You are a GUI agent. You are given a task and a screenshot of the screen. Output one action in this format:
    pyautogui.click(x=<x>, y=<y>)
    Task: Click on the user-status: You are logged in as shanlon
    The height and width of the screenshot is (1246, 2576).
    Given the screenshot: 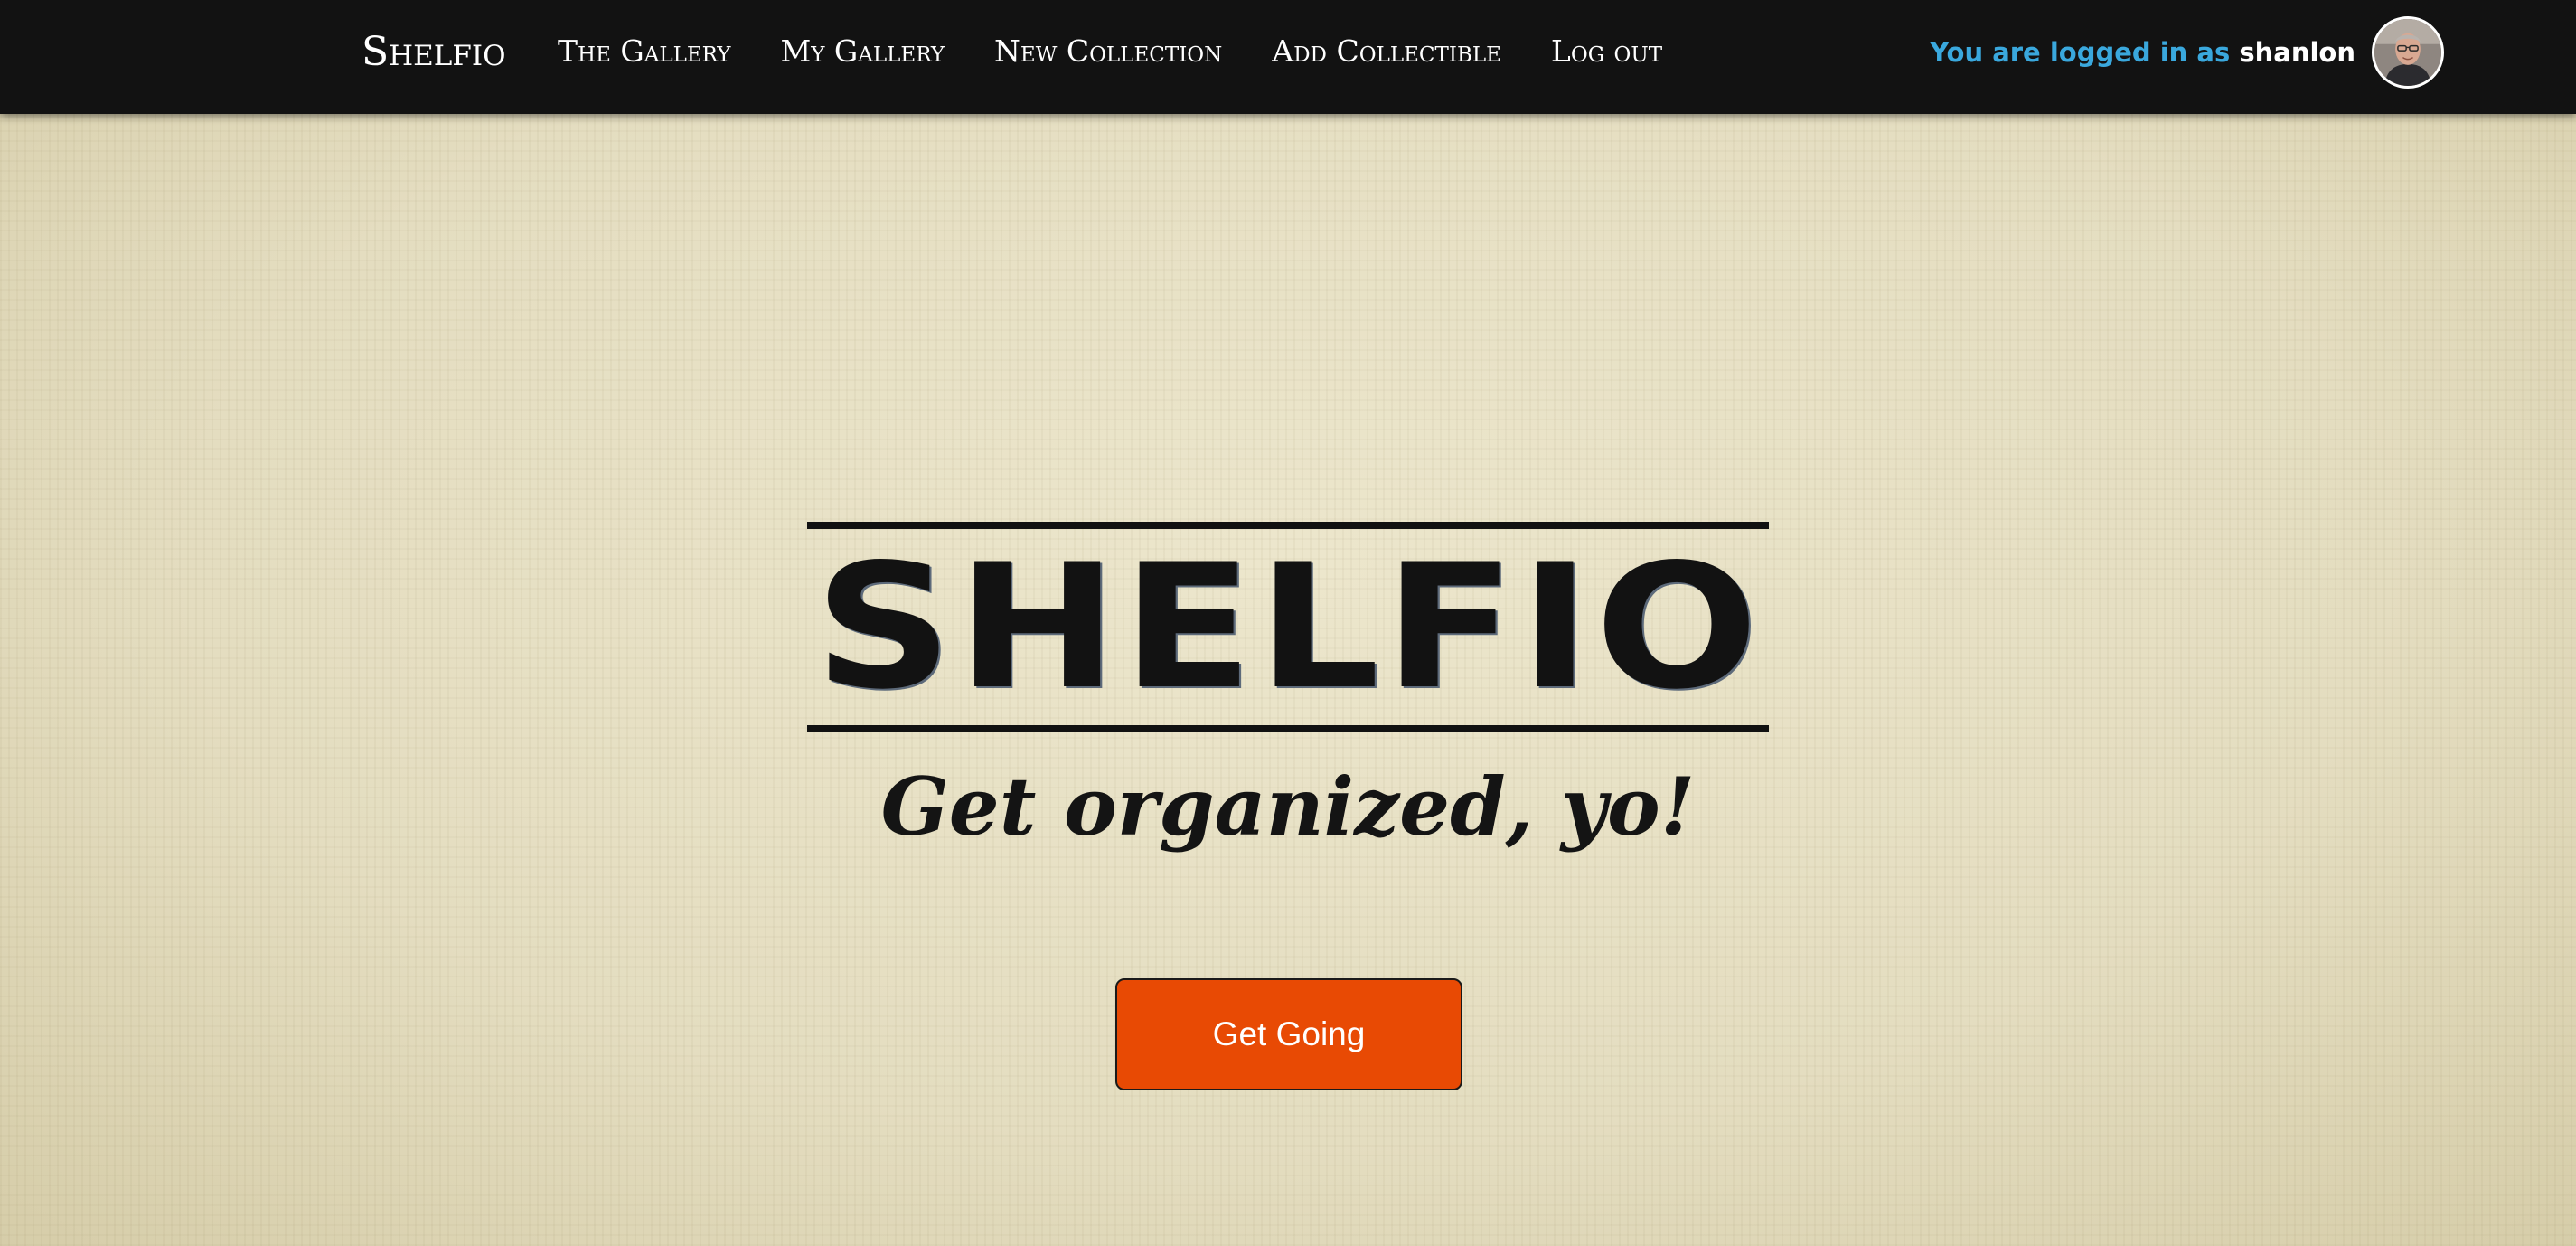 What is the action you would take?
    pyautogui.click(x=2187, y=53)
    